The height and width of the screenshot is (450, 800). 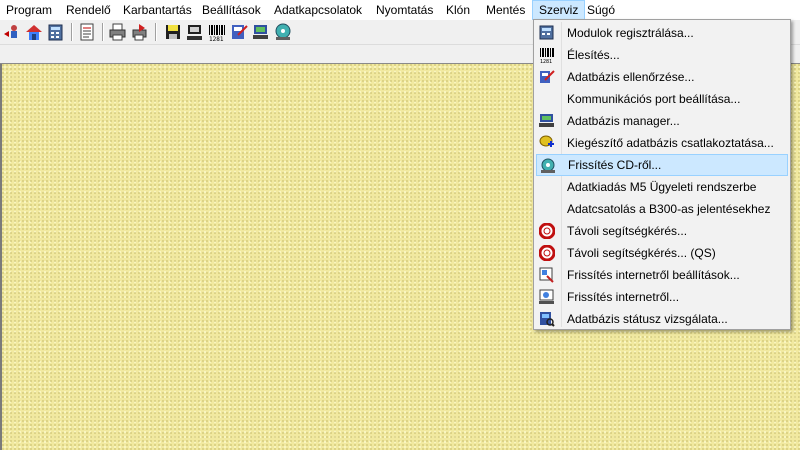 What do you see at coordinates (231, 10) in the screenshot?
I see `menu-beallitasok: Beállítások` at bounding box center [231, 10].